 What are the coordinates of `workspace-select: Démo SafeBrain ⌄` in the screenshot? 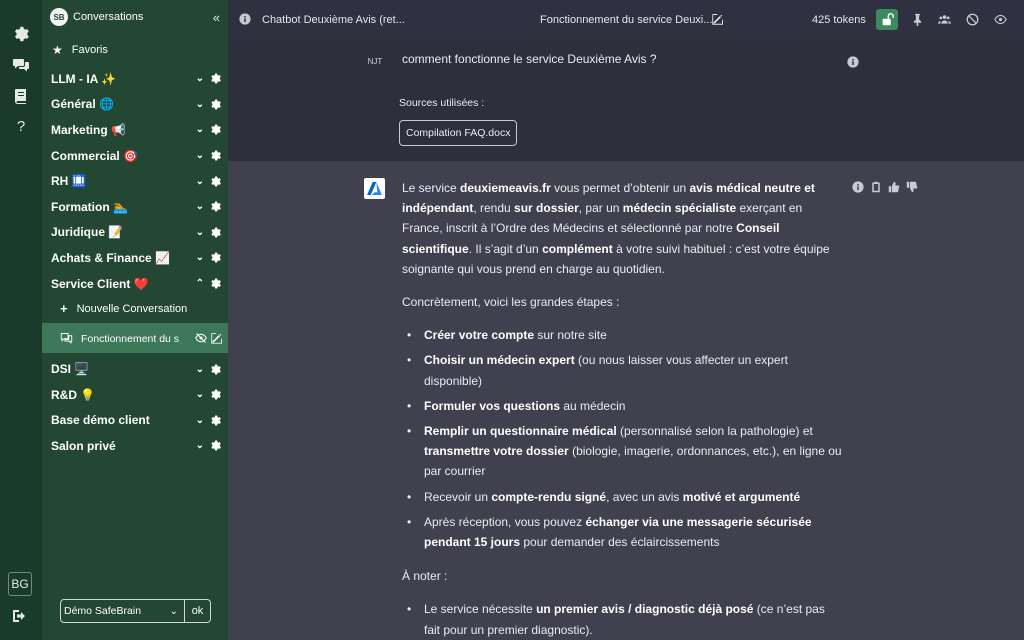 It's located at (122, 611).